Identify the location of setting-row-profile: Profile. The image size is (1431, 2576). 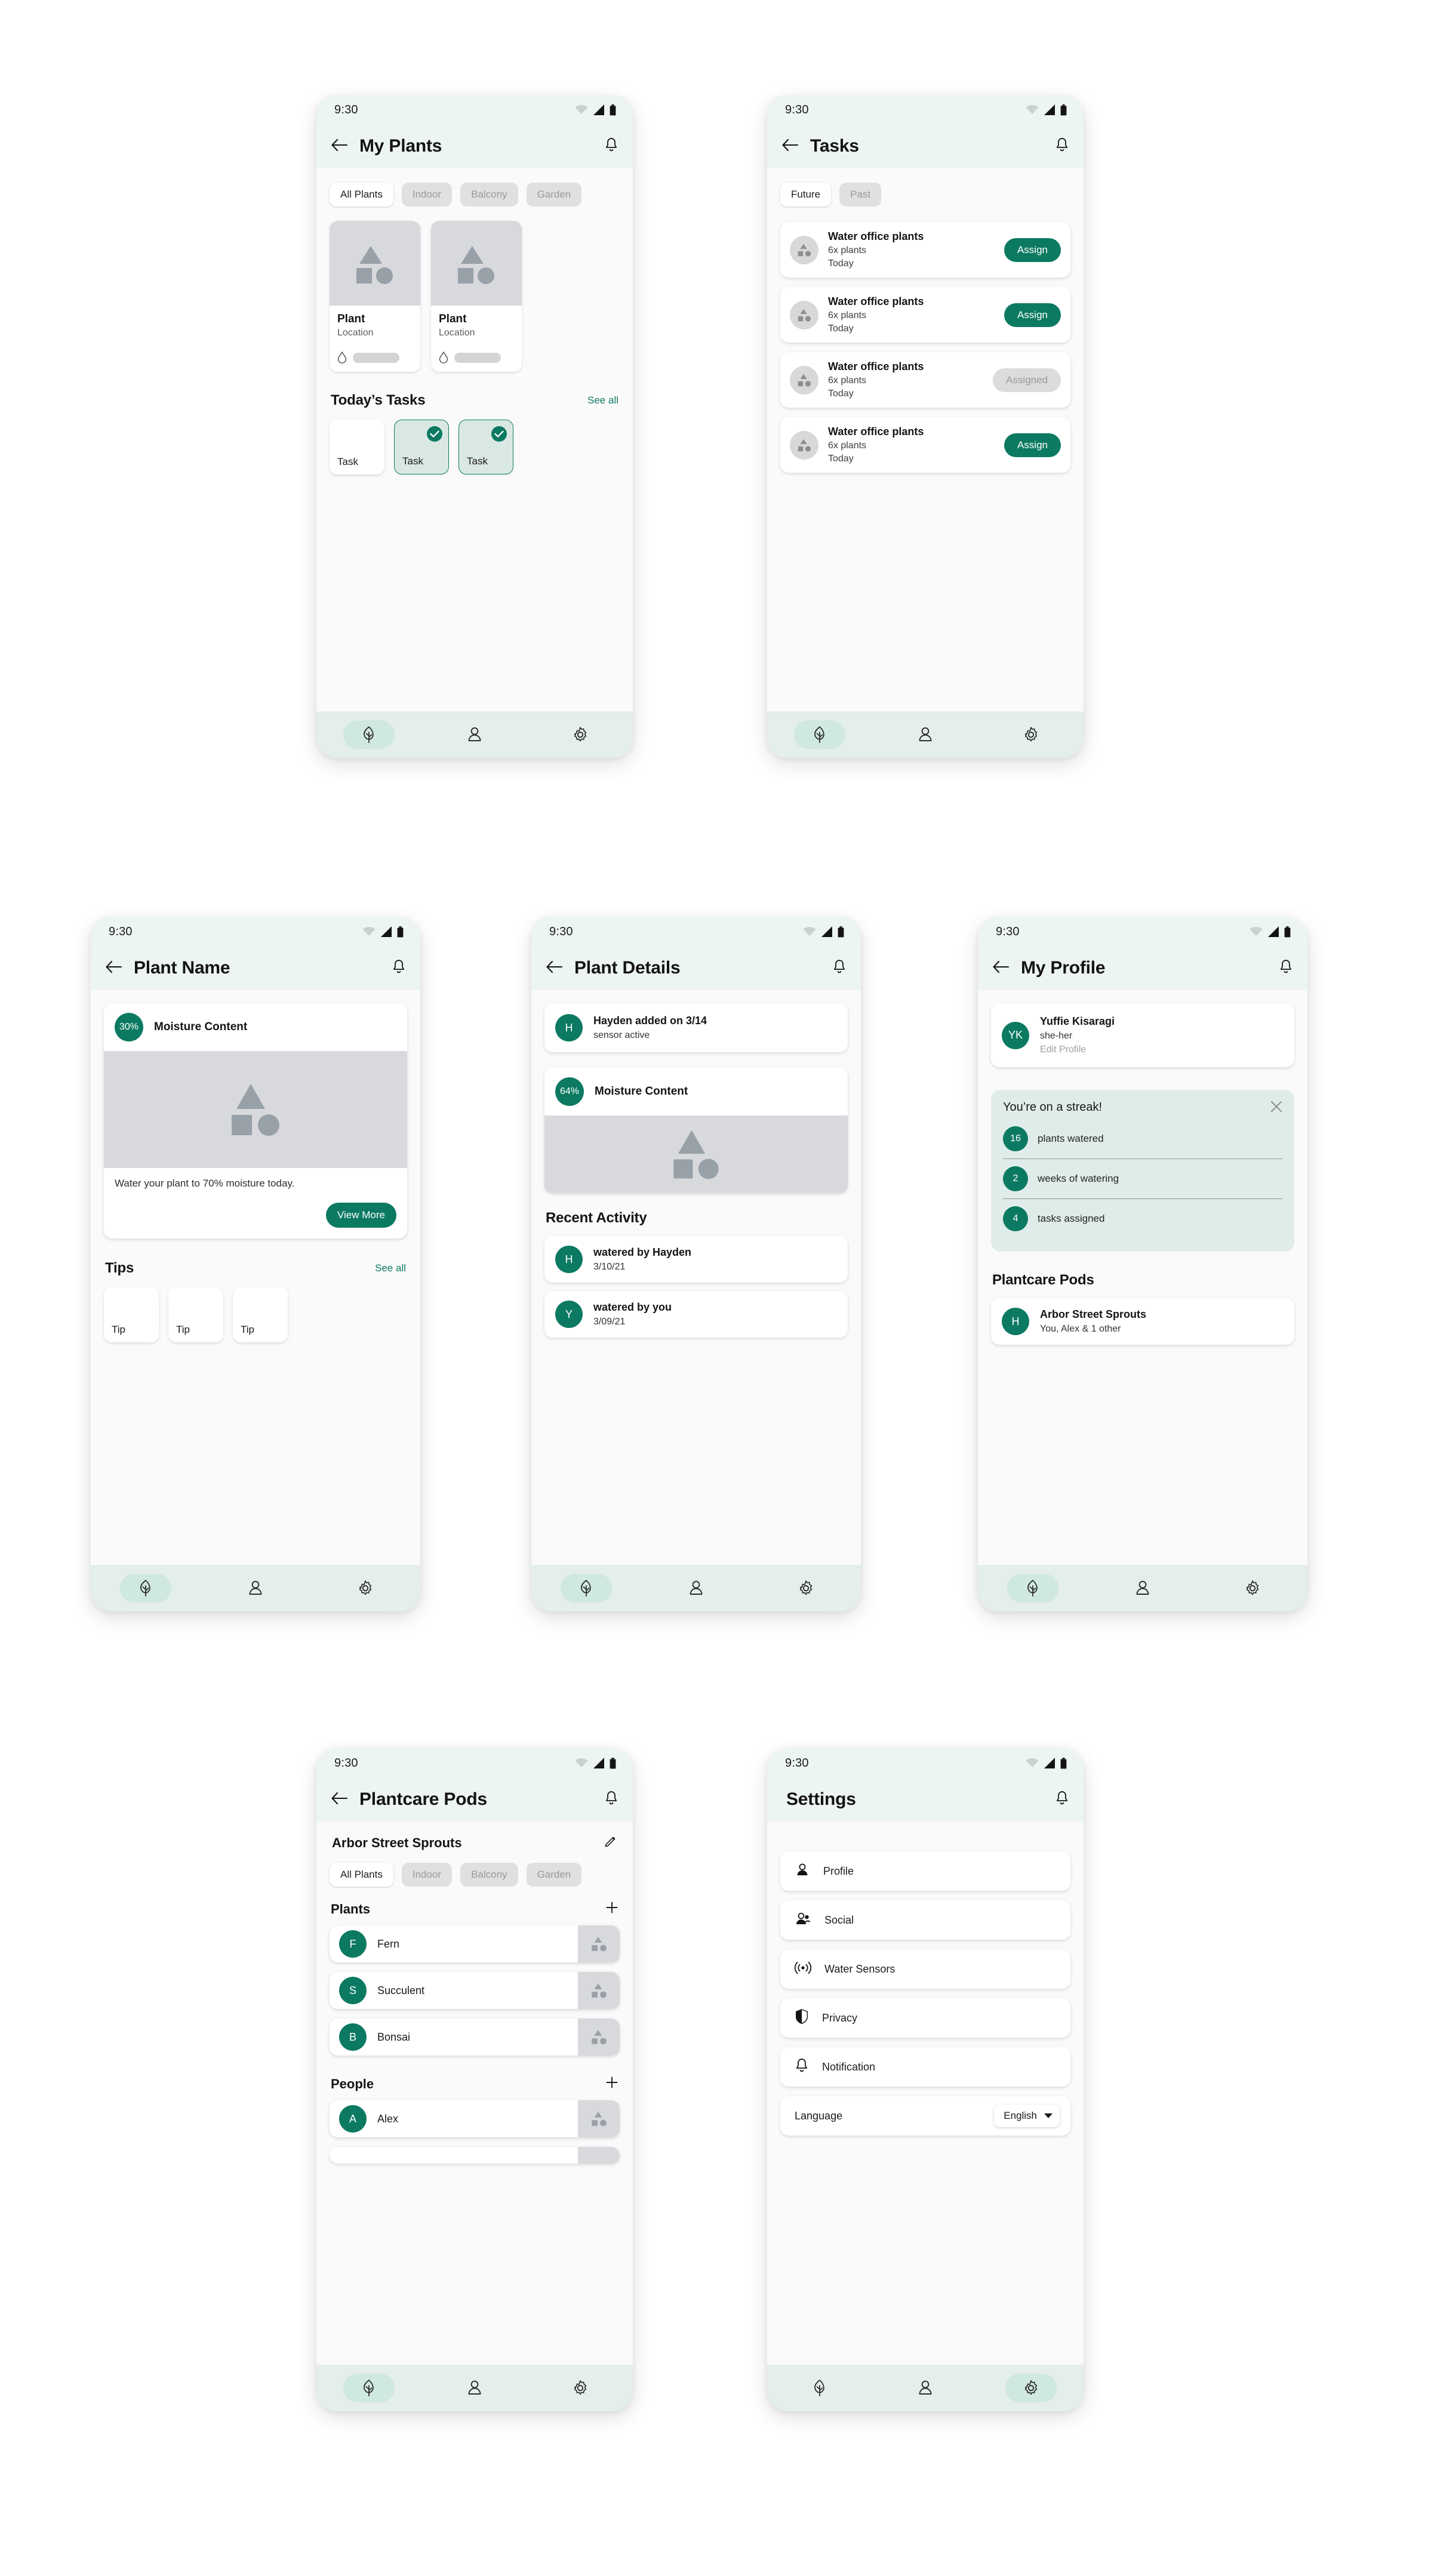
(925, 1871).